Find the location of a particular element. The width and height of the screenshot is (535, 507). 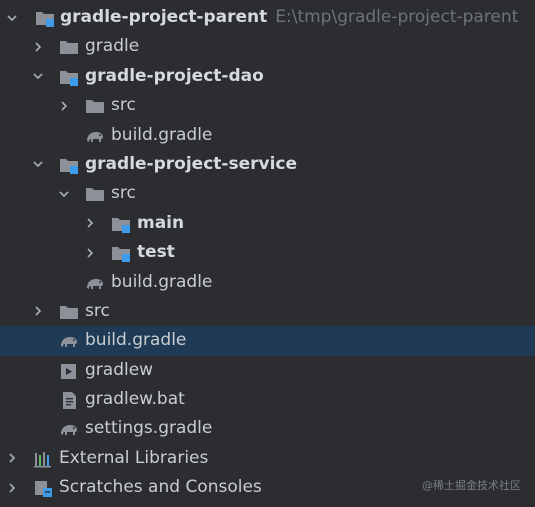

tree-item-label: gradlew is located at coordinates (119, 369).